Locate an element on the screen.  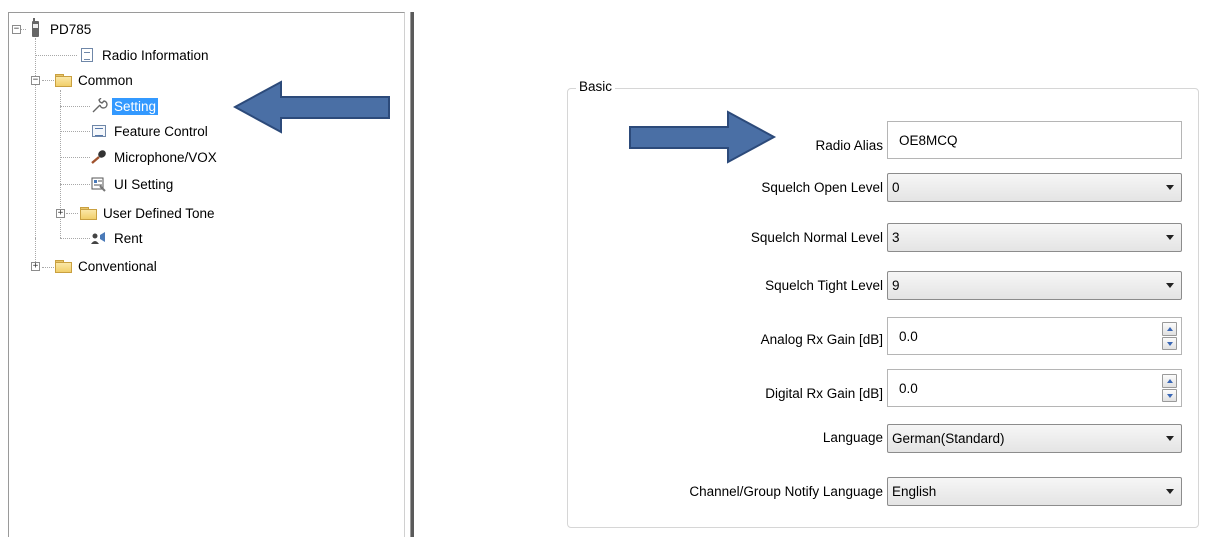
analog-rx-gain-label: Analog Rx Gain [dB] is located at coordinates (821, 339).